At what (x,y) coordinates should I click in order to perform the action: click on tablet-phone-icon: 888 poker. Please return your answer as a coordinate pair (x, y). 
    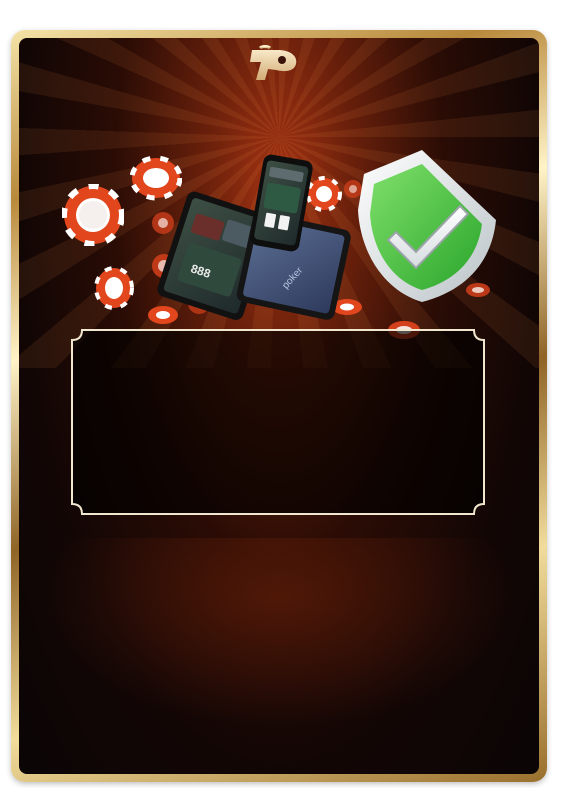
    Looking at the image, I should click on (254, 237).